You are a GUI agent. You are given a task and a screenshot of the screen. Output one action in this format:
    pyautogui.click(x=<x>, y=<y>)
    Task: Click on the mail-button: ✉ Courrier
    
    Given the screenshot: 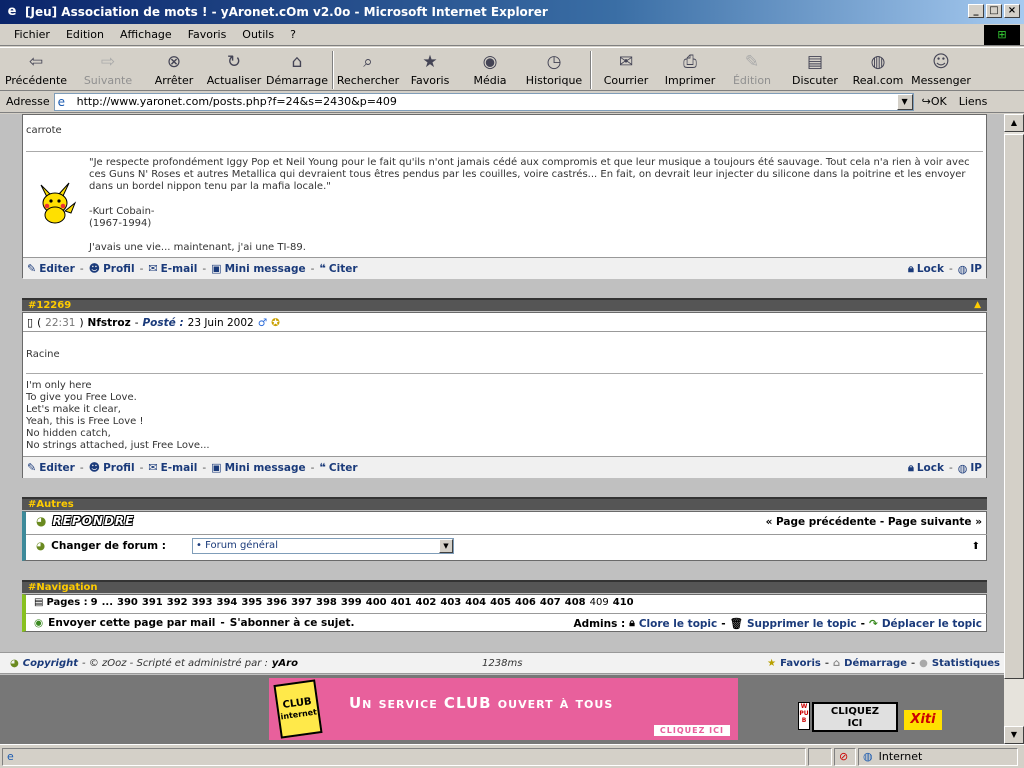 What is the action you would take?
    pyautogui.click(x=626, y=67)
    